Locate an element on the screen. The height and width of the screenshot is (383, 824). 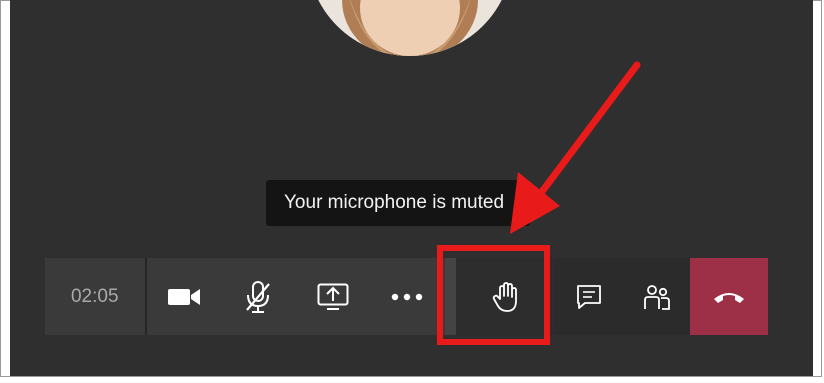
raise-hand-icon is located at coordinates (504, 296).